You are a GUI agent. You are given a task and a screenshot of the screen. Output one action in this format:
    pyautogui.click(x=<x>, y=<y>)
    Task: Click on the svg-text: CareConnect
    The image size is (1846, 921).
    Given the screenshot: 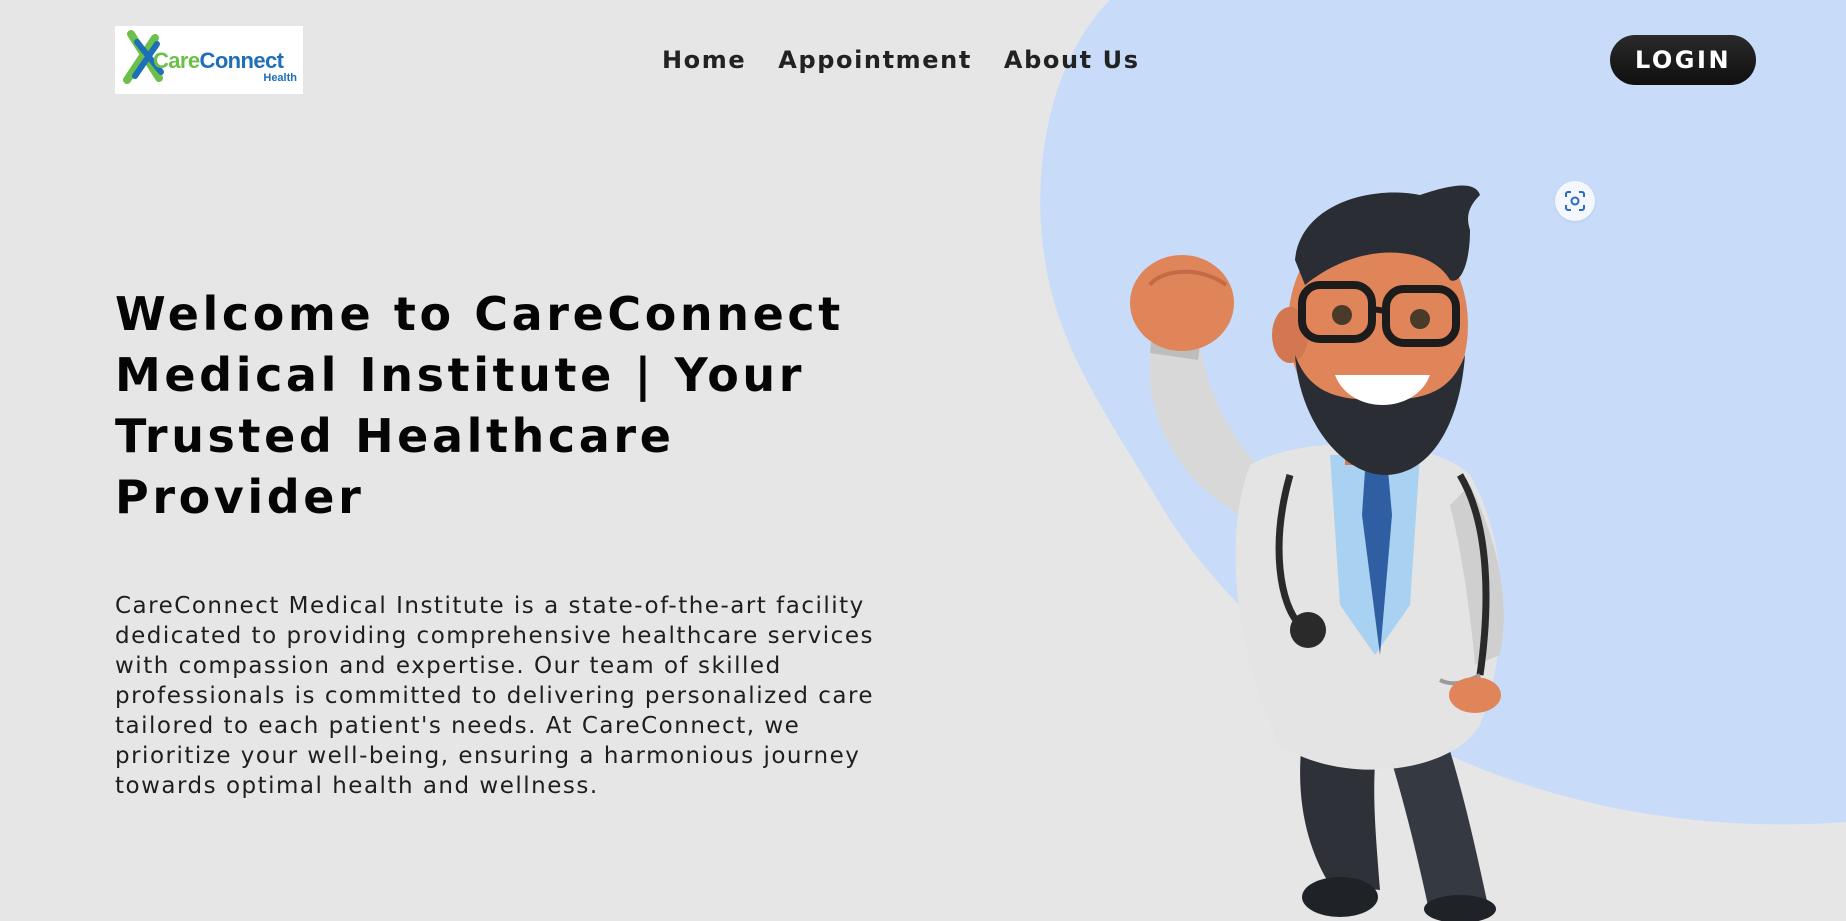 What is the action you would take?
    pyautogui.click(x=219, y=60)
    